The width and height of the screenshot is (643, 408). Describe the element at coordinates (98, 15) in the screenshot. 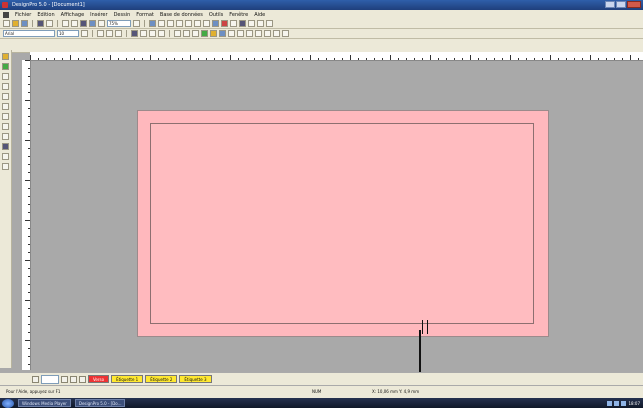

I see `menu-insert: Insérer` at that location.